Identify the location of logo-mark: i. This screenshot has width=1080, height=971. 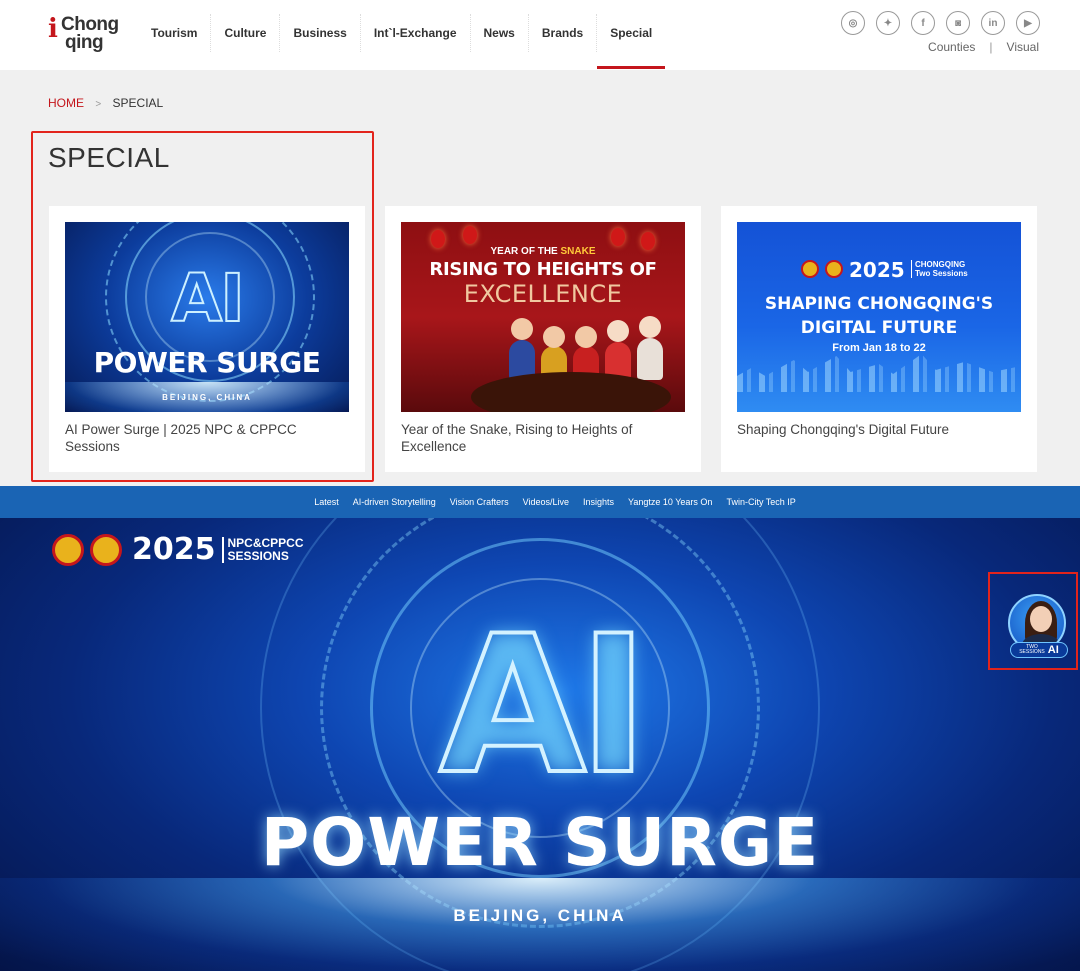
(53, 29).